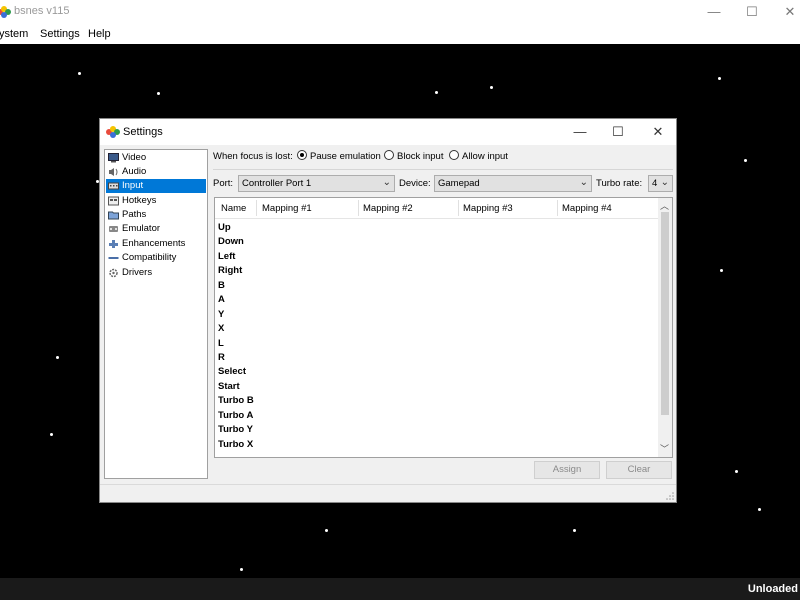  Describe the element at coordinates (235, 444) in the screenshot. I see `table-row: Turbo X` at that location.